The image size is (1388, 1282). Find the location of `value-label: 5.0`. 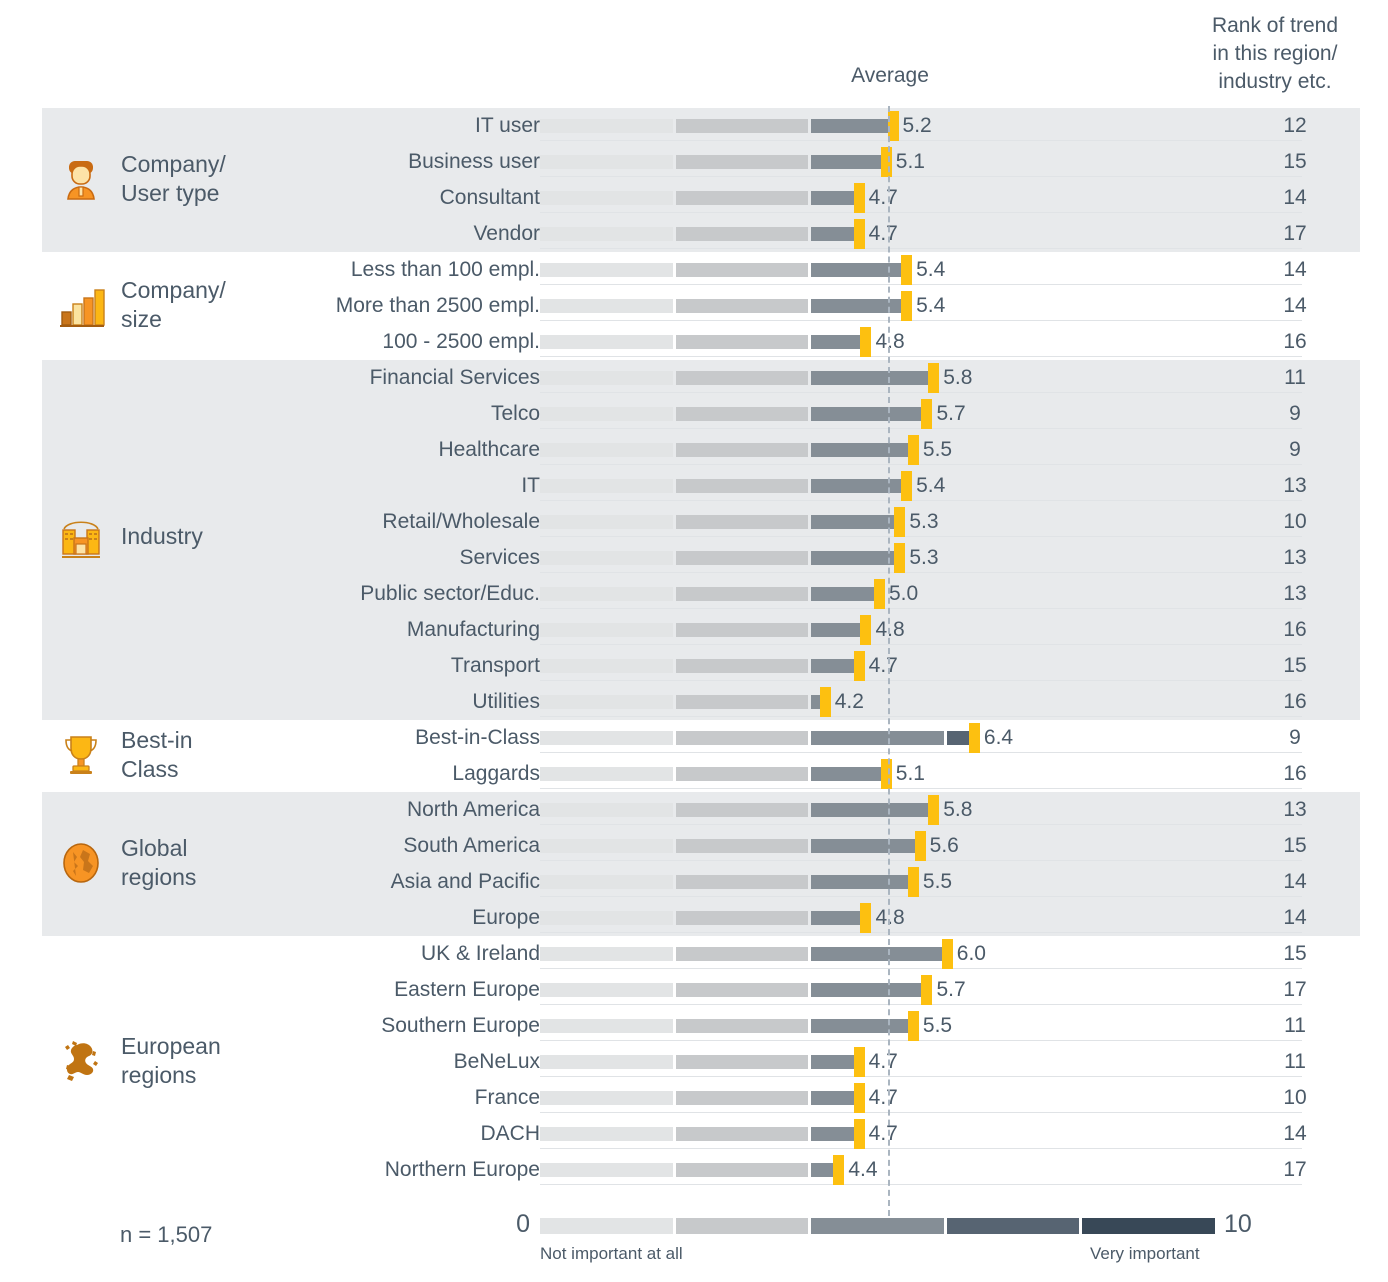

value-label: 5.0 is located at coordinates (904, 593).